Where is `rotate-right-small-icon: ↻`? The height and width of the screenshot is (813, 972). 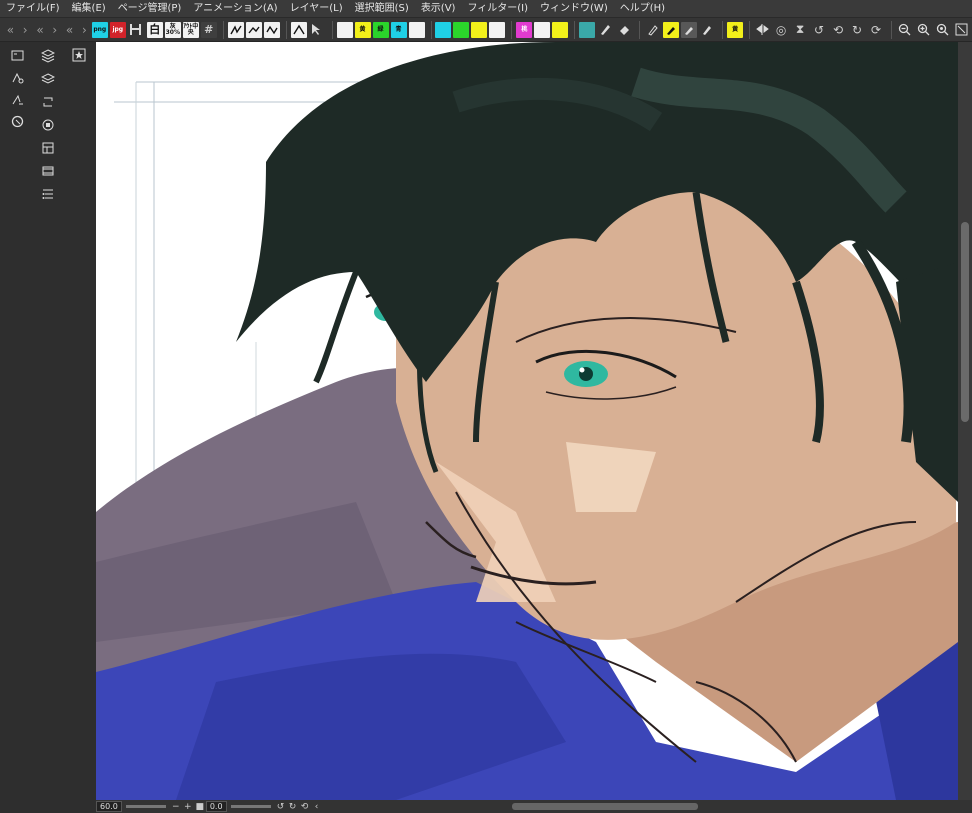
rotate-right-small-icon: ↻ is located at coordinates (293, 807).